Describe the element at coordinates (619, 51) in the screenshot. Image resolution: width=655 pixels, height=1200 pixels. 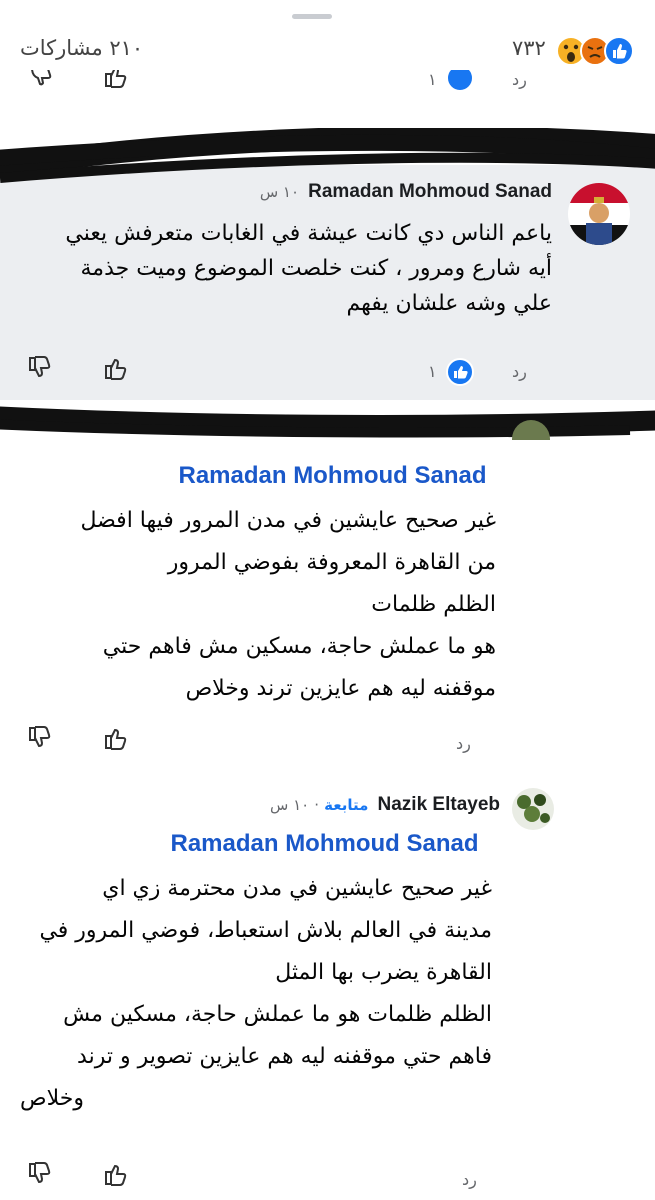
I see `like-icon` at that location.